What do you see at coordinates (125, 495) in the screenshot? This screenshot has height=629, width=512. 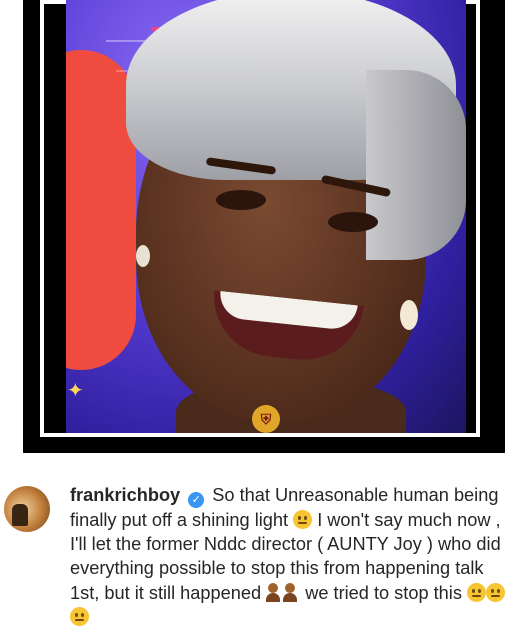 I see `username-link: frankrichboy` at bounding box center [125, 495].